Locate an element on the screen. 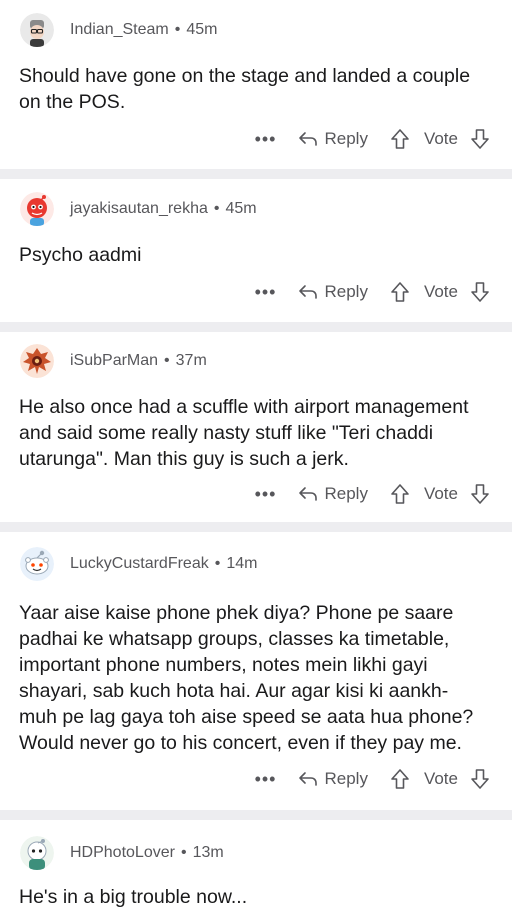 The width and height of the screenshot is (512, 910). comment-header: LuckyCustardFreak • 14m is located at coordinates (256, 564).